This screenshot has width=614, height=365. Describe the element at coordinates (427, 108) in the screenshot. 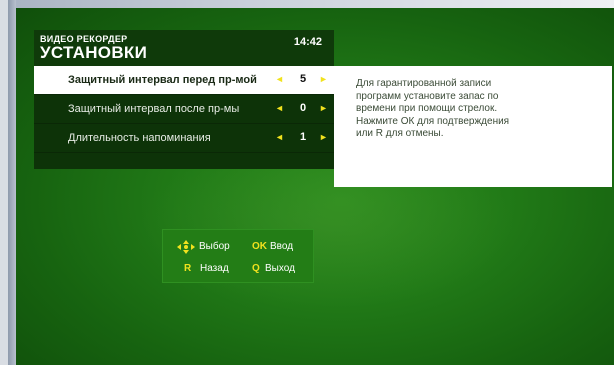

I see `help-line: времени при помощи стрелок.` at that location.